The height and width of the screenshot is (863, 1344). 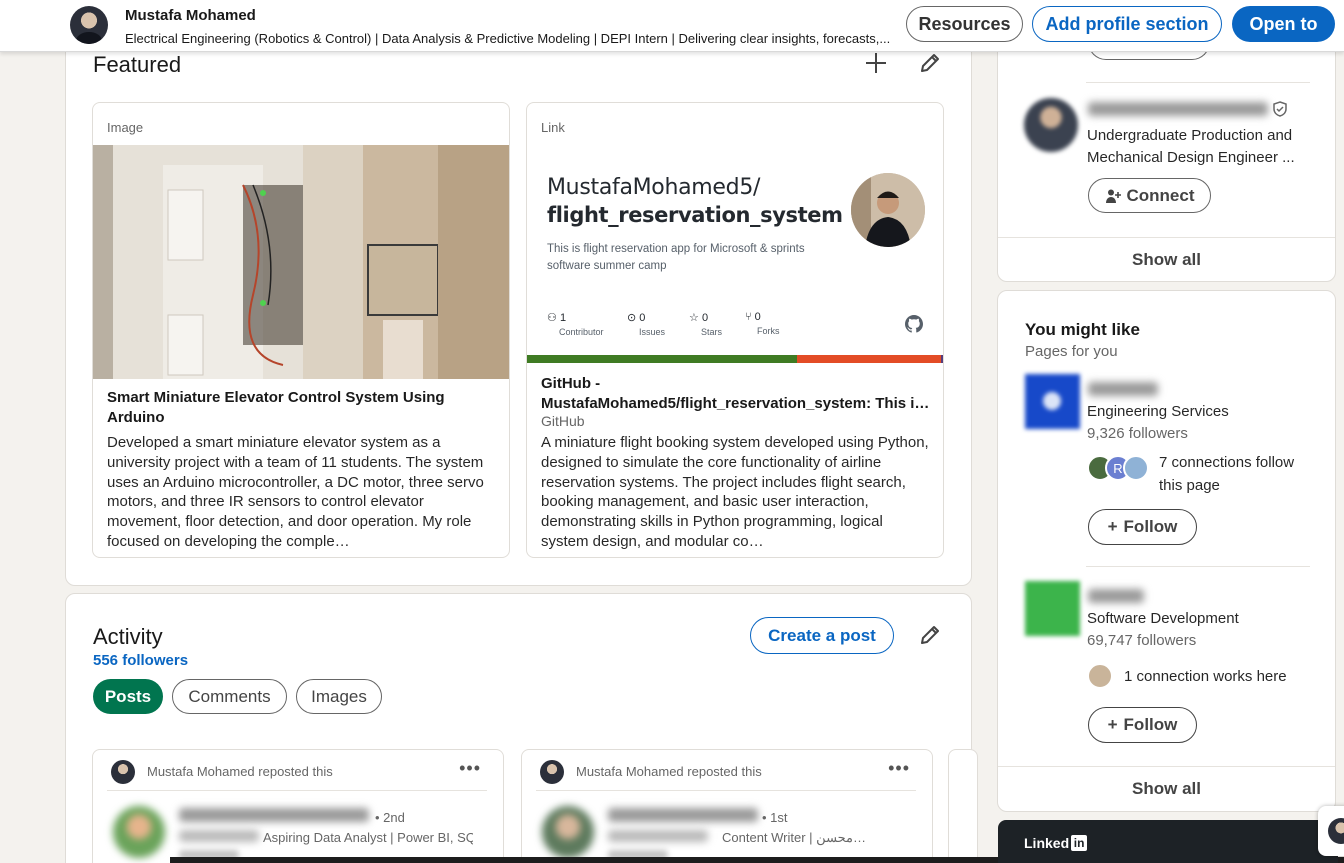 I want to click on featured-type-label: Link, so click(x=553, y=127).